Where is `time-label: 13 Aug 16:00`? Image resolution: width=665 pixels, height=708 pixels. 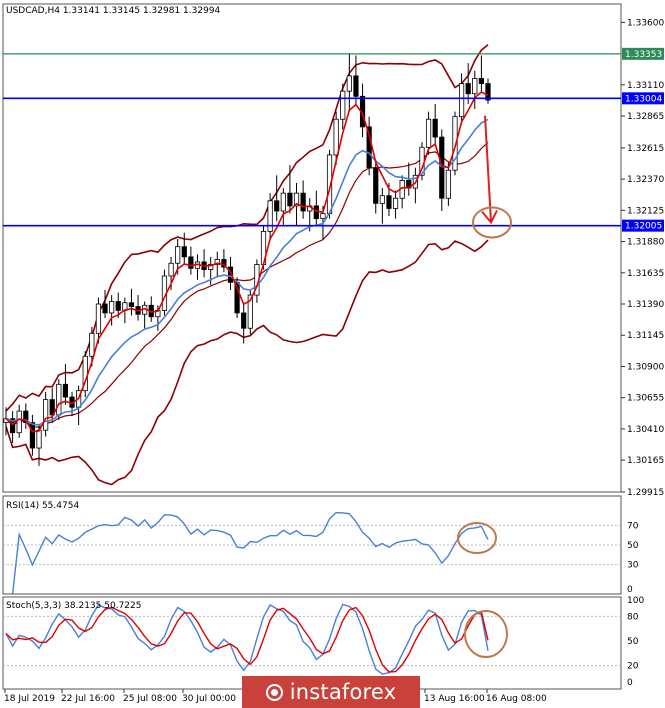
time-label: 13 Aug 16:00 is located at coordinates (454, 699).